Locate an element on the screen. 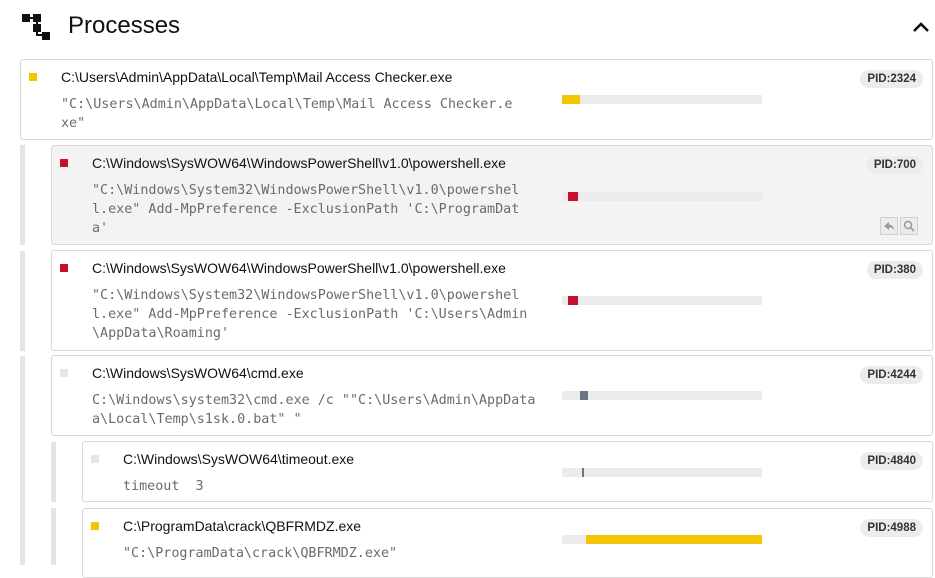 The width and height of the screenshot is (935, 578). pid-badge: PID:2324 is located at coordinates (891, 79).